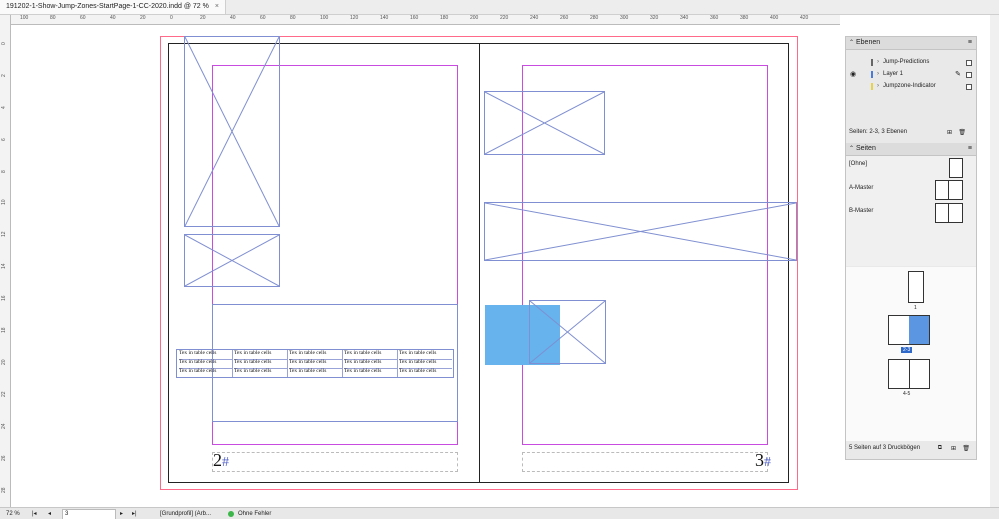 This screenshot has height=519, width=999. What do you see at coordinates (911, 354) in the screenshot?
I see `pages-area: 1 2-3 4-5` at bounding box center [911, 354].